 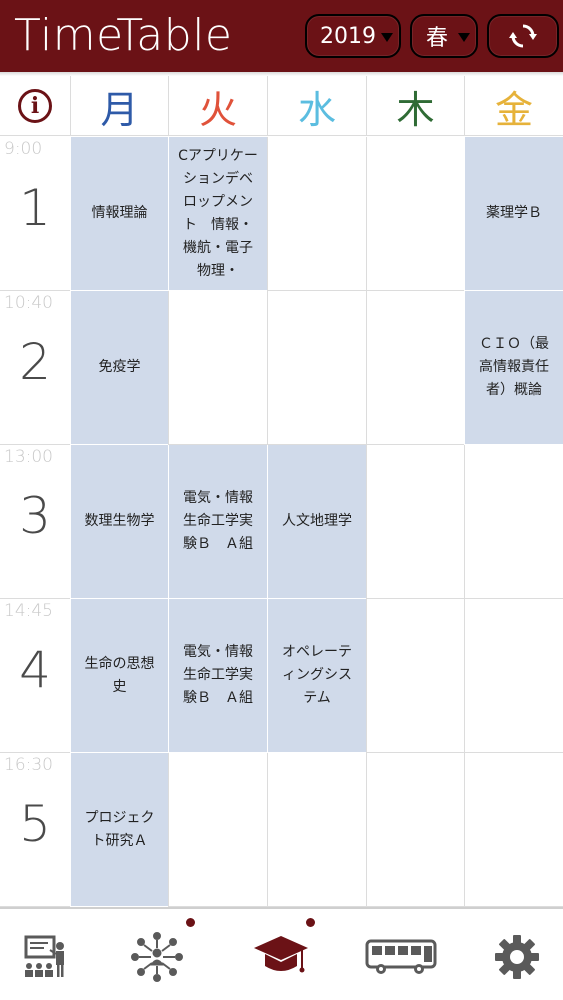 I want to click on class-slot: プロジェクト研究Ａ, so click(x=119, y=830).